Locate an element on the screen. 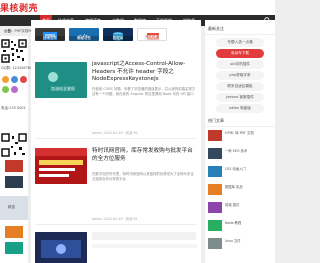  article-meta: admin 2024-04-18 · 阅读 85 is located at coordinates (115, 219).